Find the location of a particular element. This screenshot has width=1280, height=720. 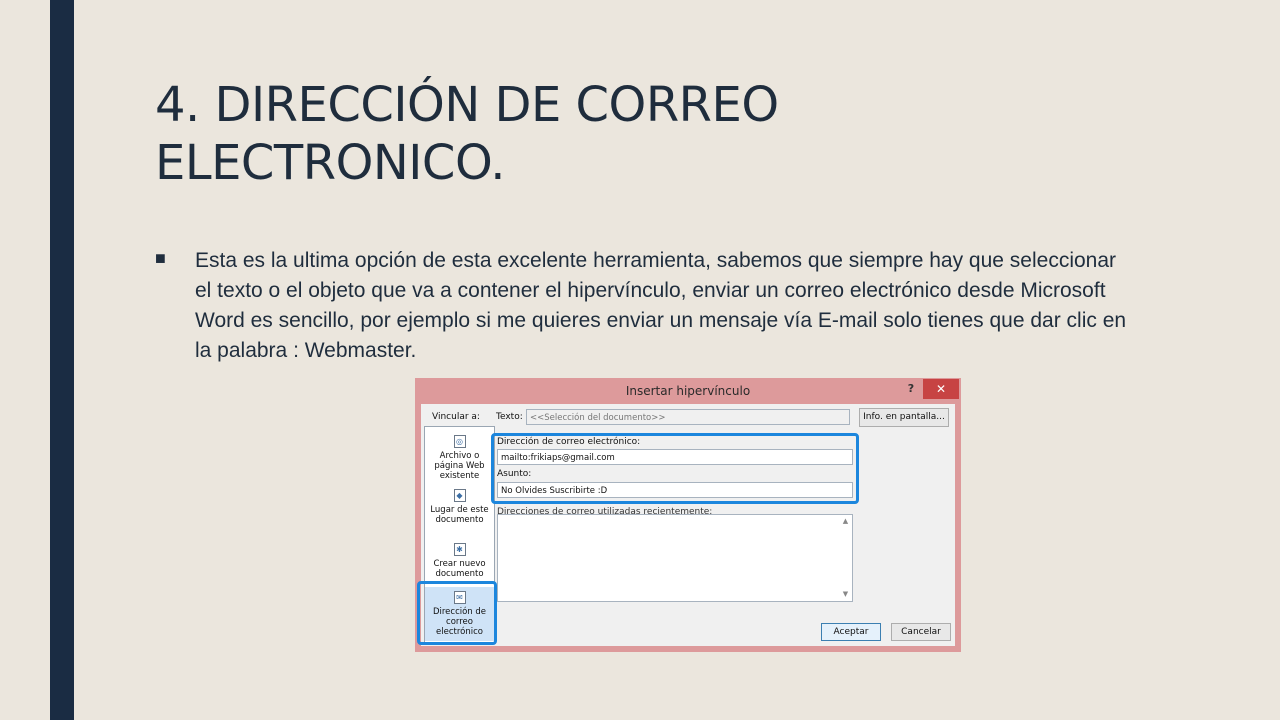

close-button: ✕ is located at coordinates (941, 389).